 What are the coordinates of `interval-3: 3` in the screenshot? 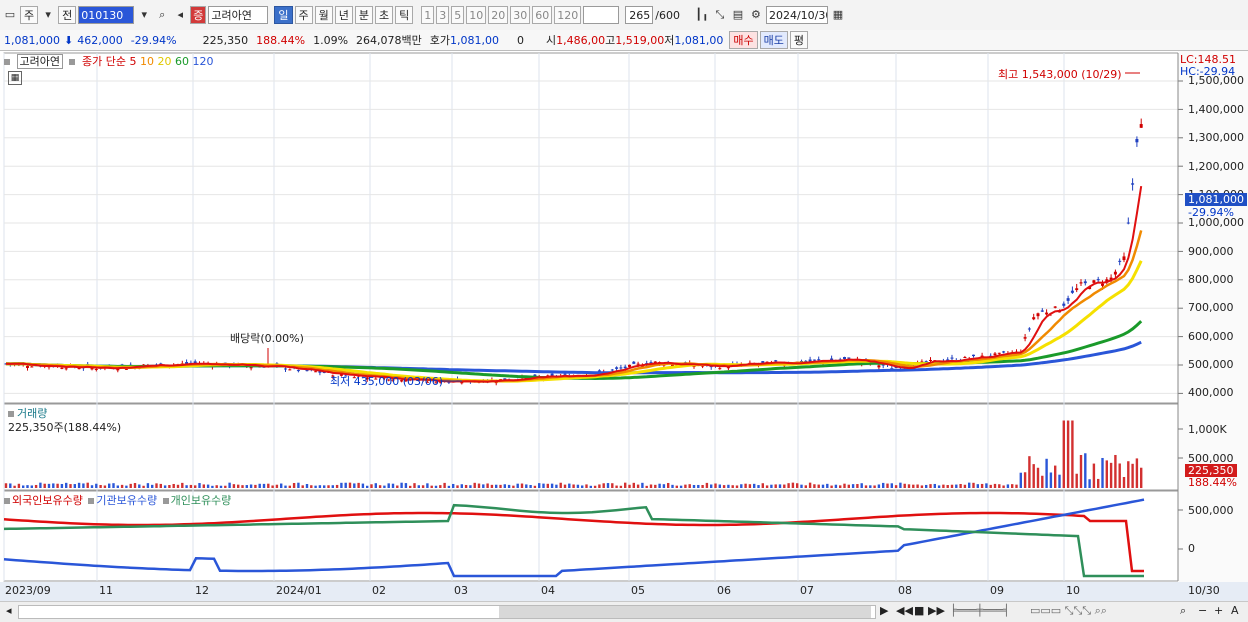 It's located at (443, 15).